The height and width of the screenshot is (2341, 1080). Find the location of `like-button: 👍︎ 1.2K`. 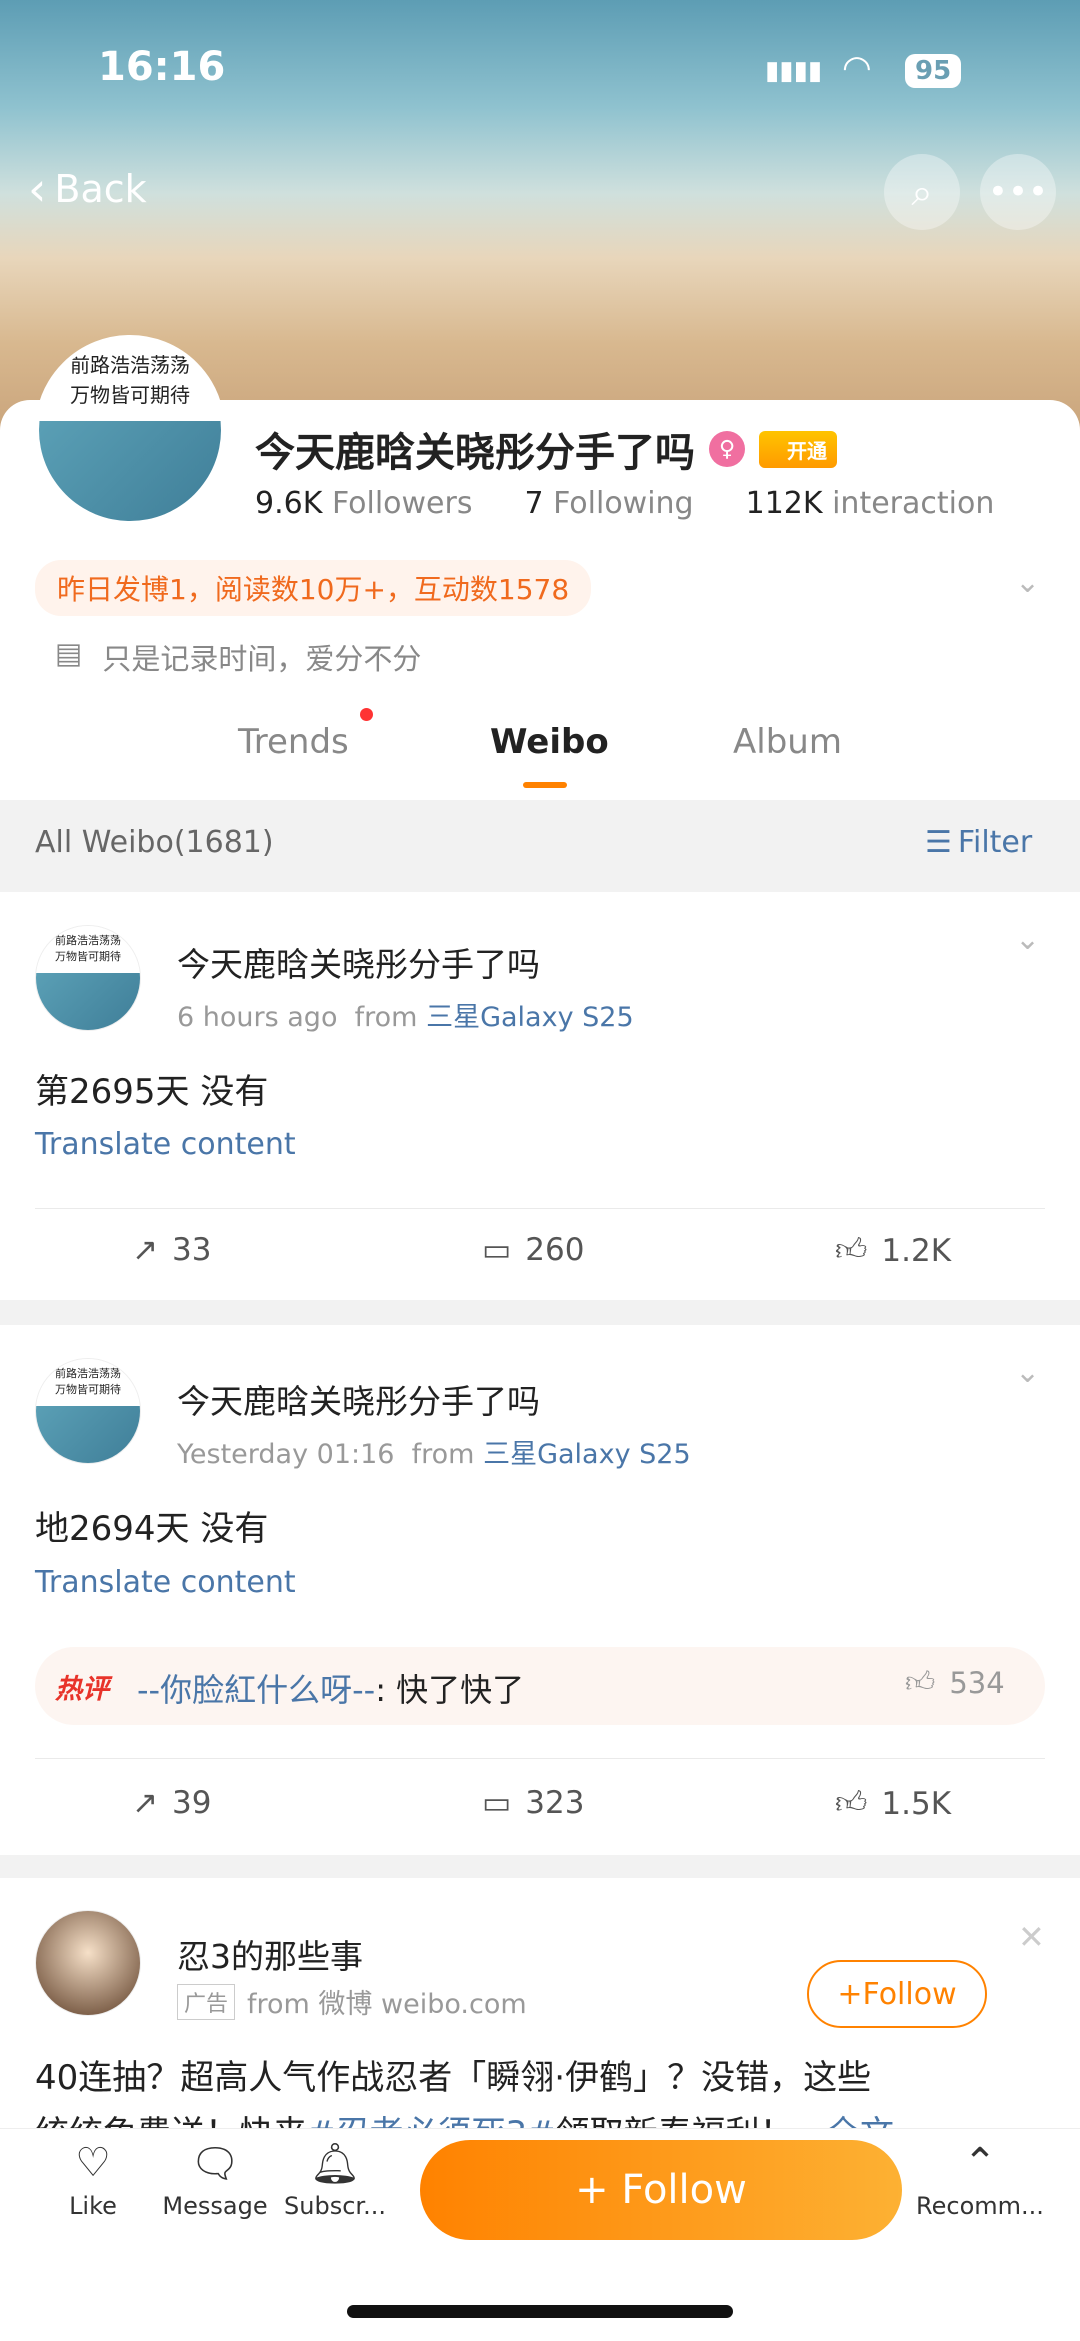

like-button: 👍︎ 1.2K is located at coordinates (893, 1250).